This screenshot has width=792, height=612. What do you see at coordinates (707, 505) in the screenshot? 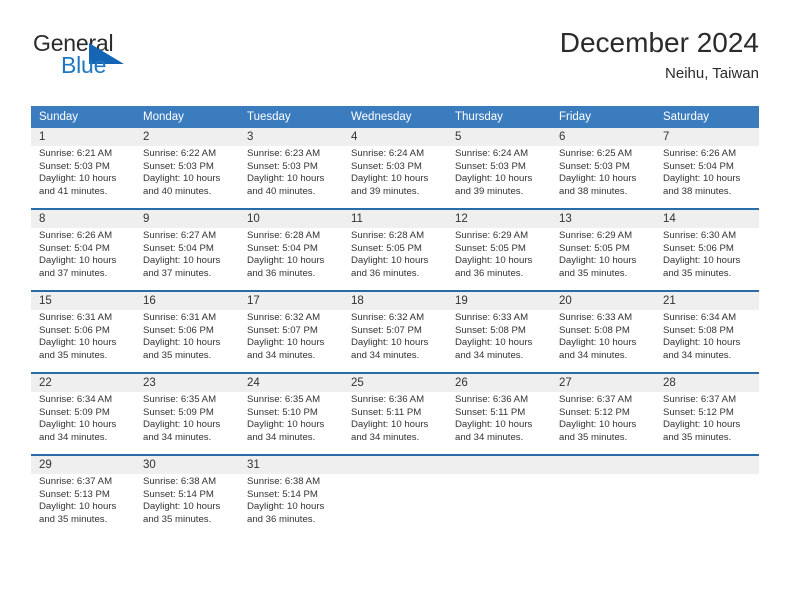
I see `day-cell-empty` at bounding box center [707, 505].